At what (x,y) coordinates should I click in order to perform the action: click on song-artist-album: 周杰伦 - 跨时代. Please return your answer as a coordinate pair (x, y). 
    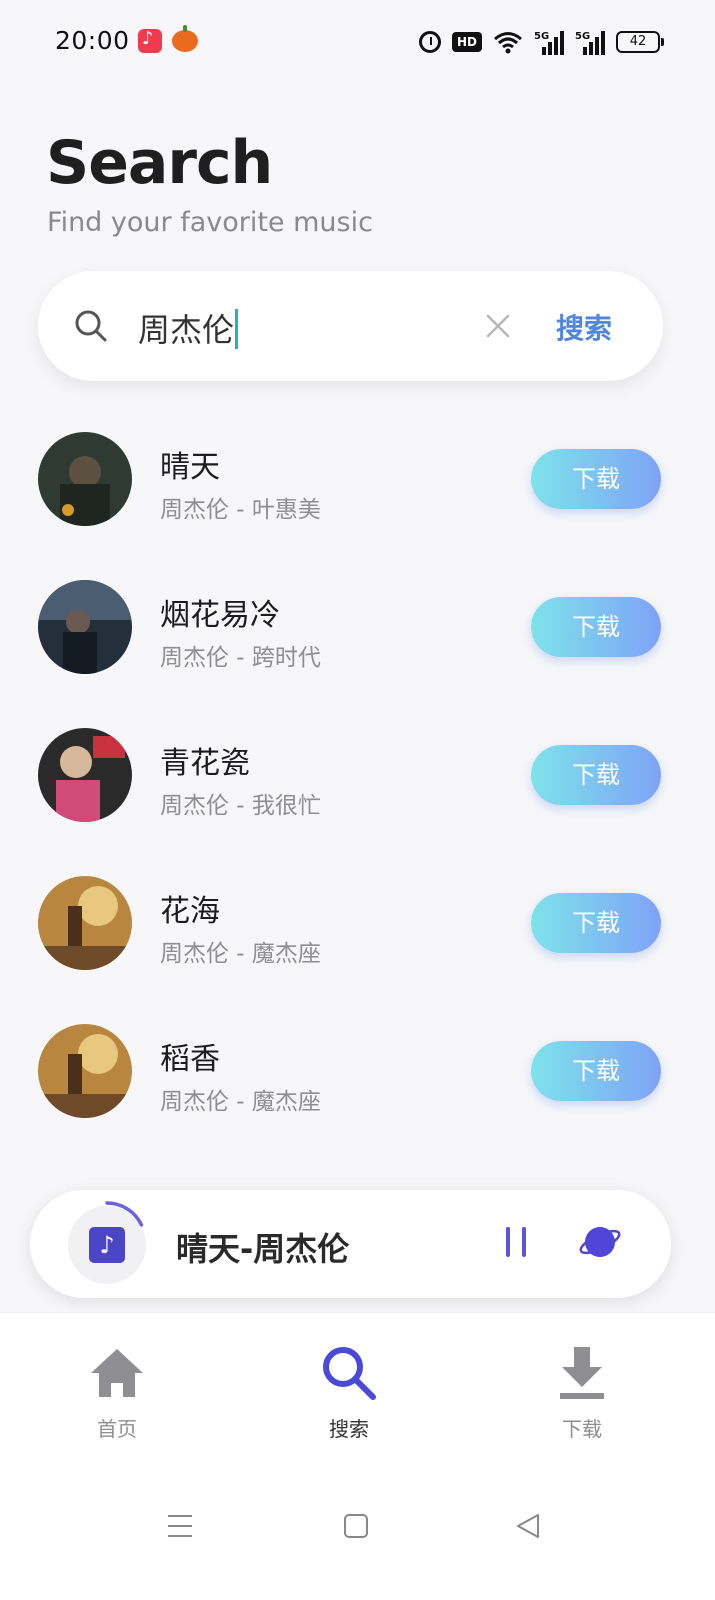
    Looking at the image, I should click on (240, 658).